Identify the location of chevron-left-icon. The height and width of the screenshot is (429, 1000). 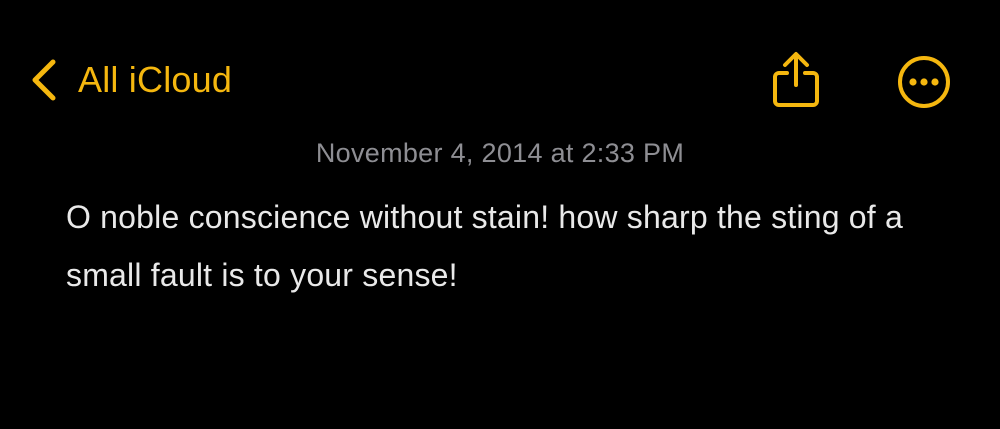
(43, 80).